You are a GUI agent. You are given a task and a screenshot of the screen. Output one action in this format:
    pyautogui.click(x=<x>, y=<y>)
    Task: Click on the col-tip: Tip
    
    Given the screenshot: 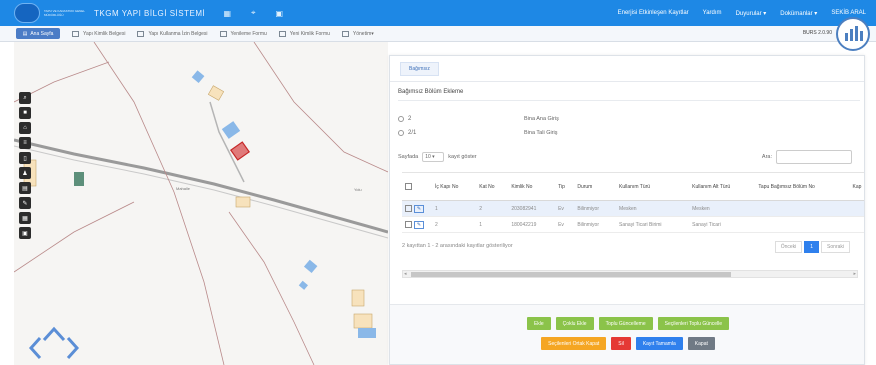 What is the action you would take?
    pyautogui.click(x=565, y=186)
    